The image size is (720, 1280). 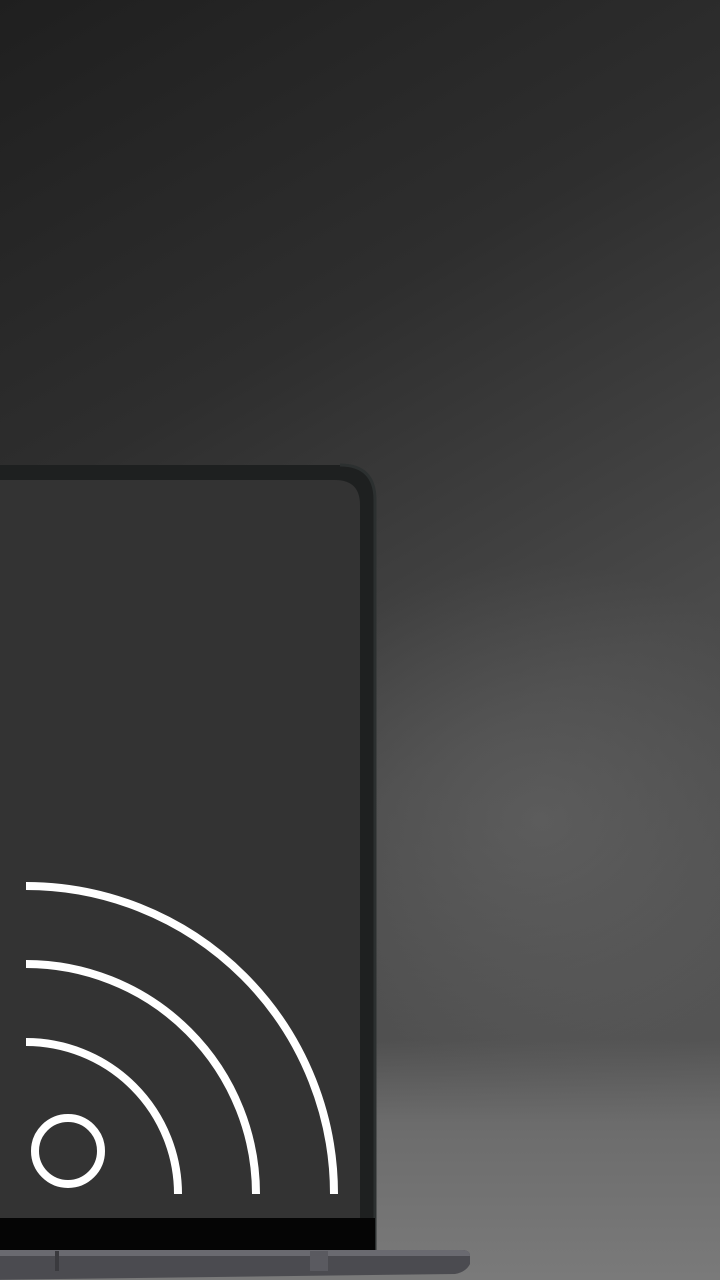 I want to click on laptop-base-highlight, so click(x=235, y=1253).